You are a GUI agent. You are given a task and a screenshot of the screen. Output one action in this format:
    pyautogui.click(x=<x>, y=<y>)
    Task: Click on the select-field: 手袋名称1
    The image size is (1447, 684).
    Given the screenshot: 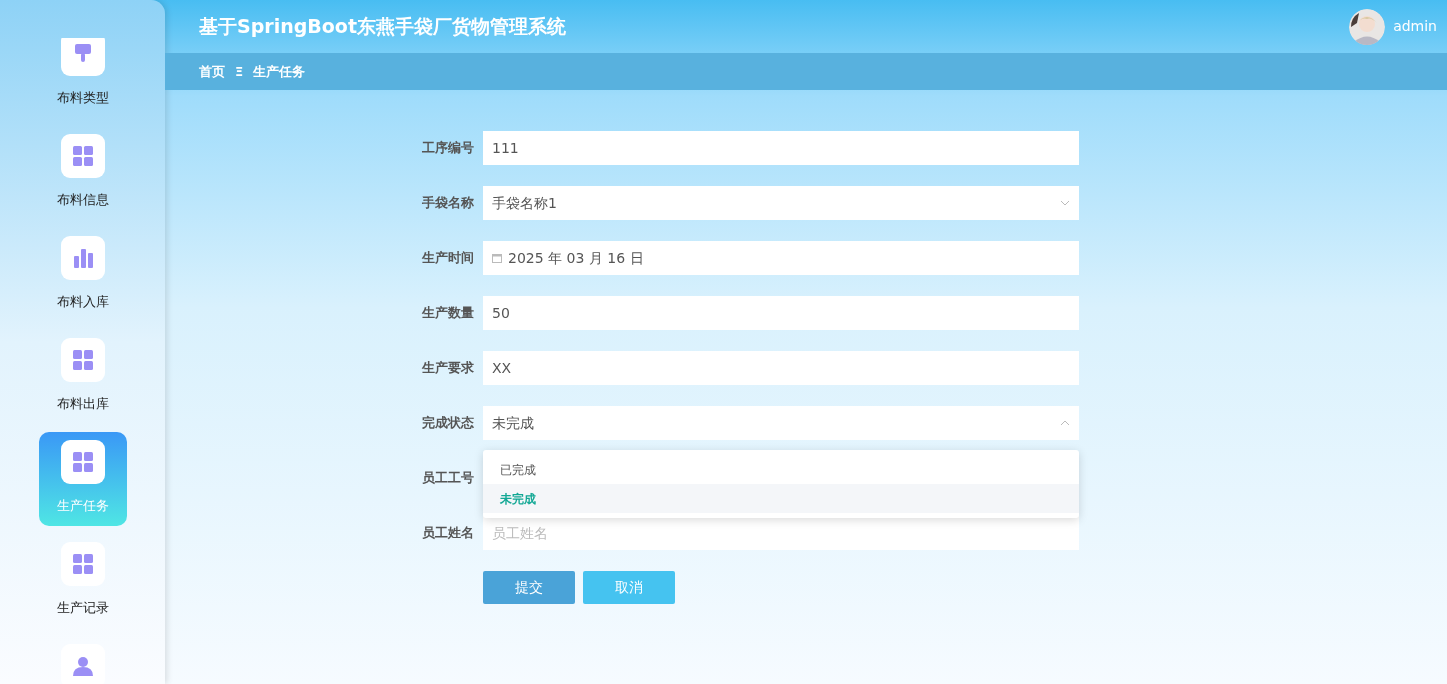 What is the action you would take?
    pyautogui.click(x=781, y=203)
    